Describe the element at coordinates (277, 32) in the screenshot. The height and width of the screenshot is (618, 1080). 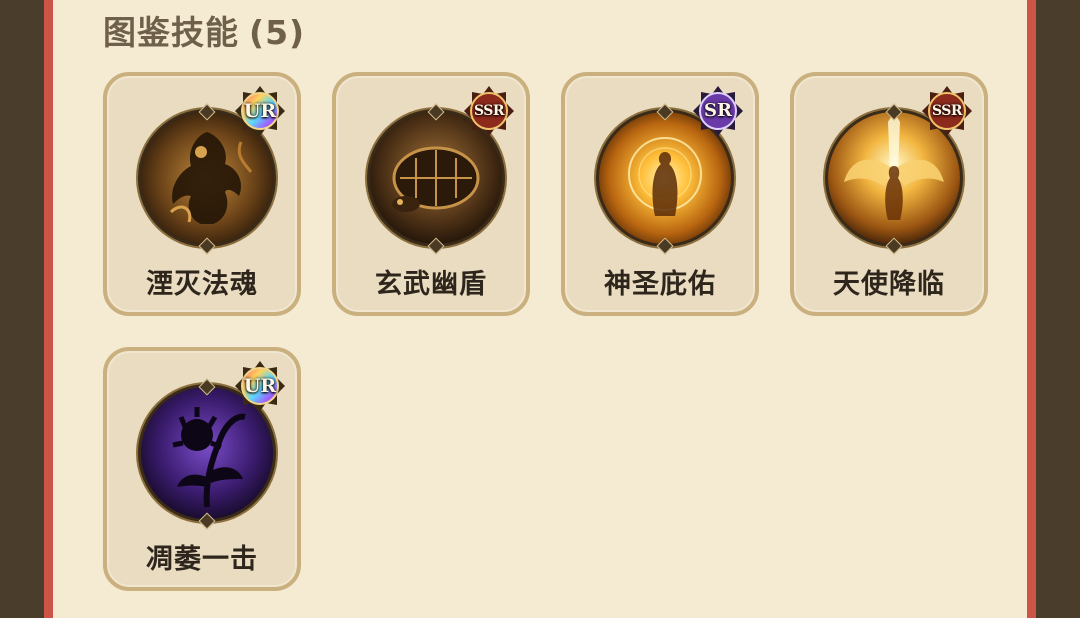
I see `section-count: (5)` at that location.